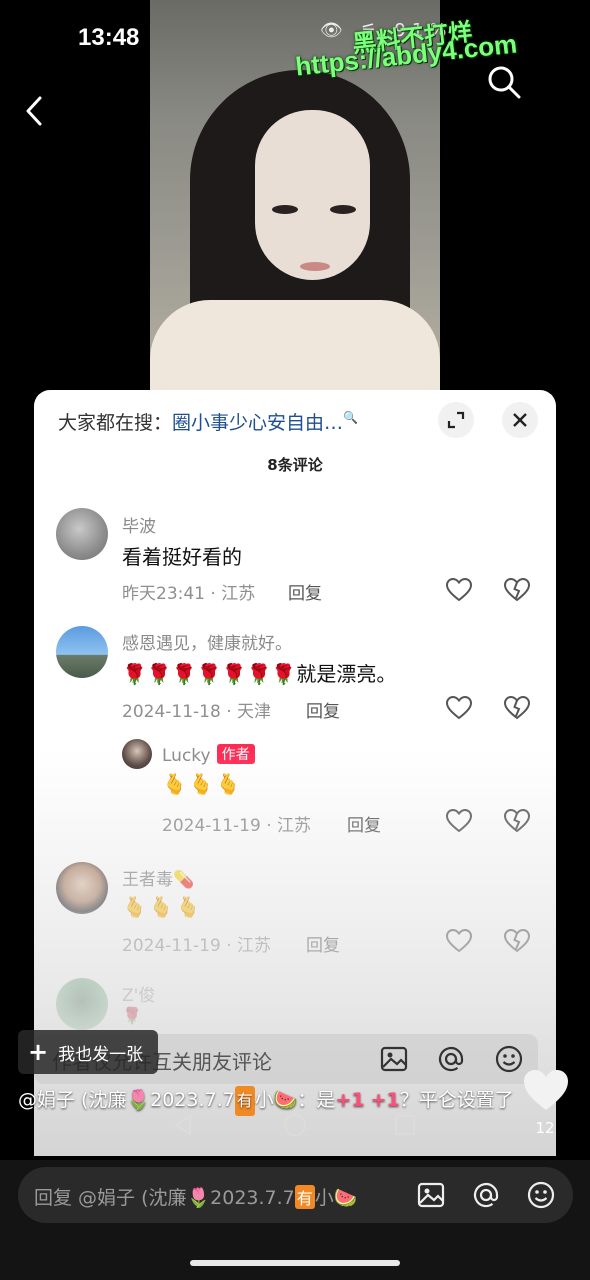 The height and width of the screenshot is (1280, 590). I want to click on comment-meta: 昨天23:41 · 江苏, so click(189, 594).